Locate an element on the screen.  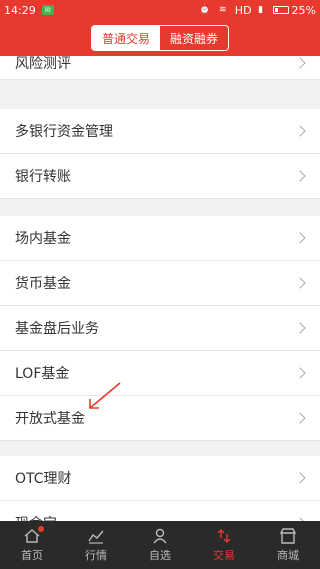
bottom-tab-bar: 首页 行情 自选 交易 商城 is located at coordinates (160, 545).